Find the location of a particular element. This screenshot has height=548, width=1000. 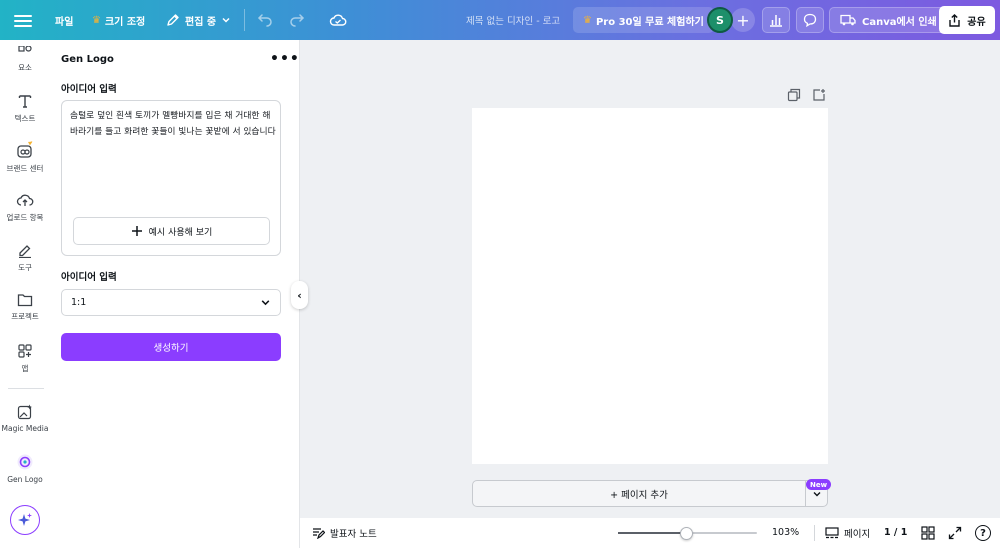

draw-icon is located at coordinates (25, 251).